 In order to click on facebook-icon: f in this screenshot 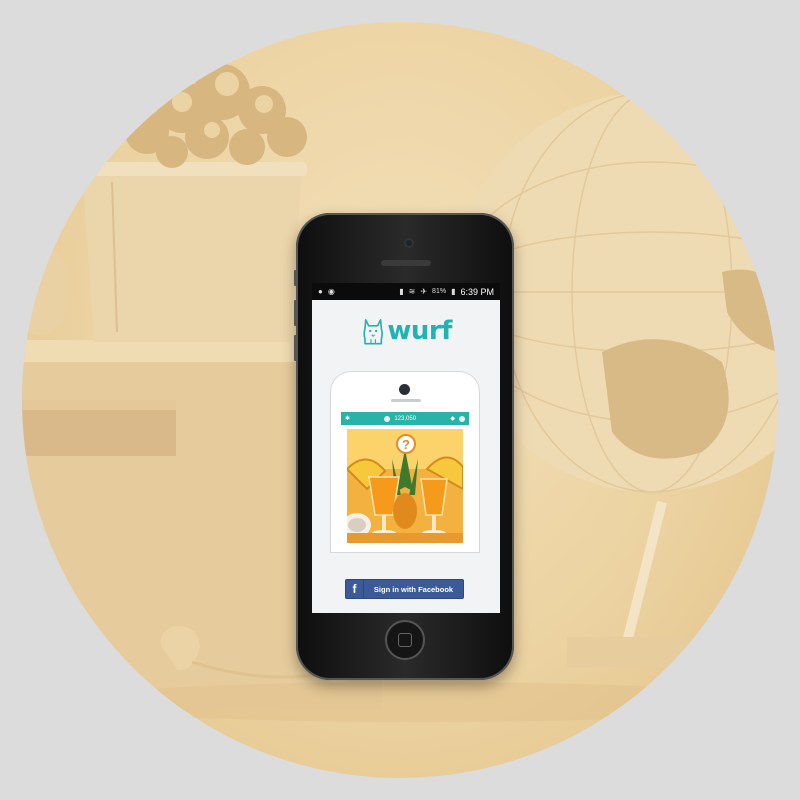, I will do `click(355, 589)`.